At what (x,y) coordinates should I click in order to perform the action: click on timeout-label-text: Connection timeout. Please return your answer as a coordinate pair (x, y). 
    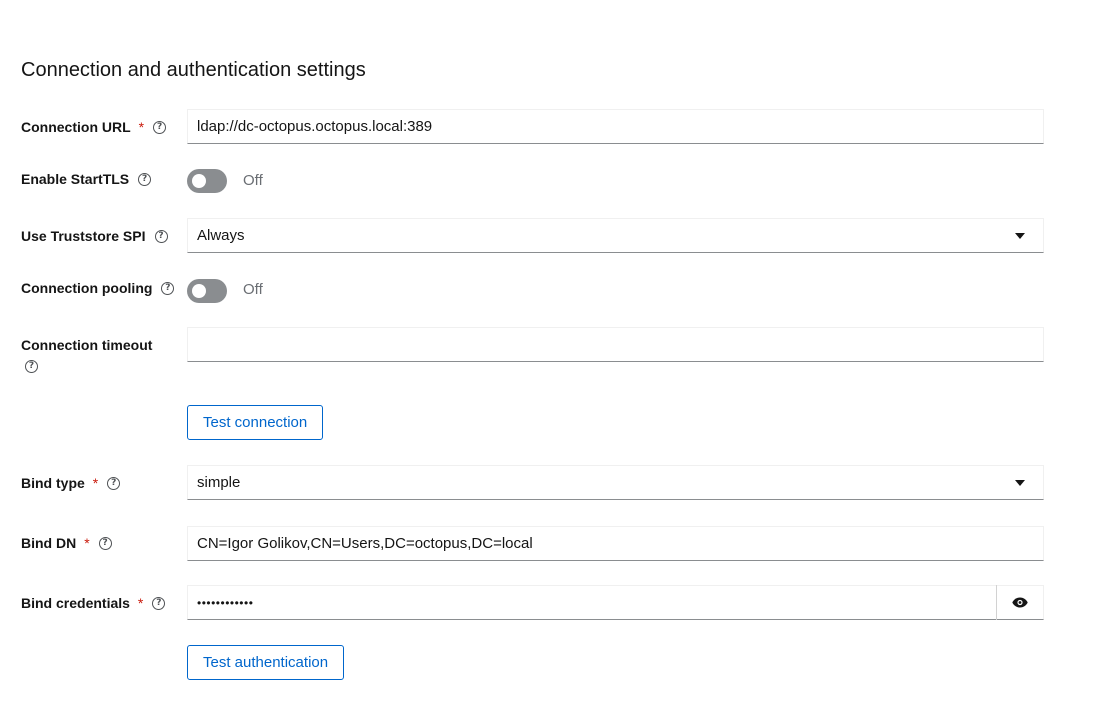
    Looking at the image, I should click on (87, 345).